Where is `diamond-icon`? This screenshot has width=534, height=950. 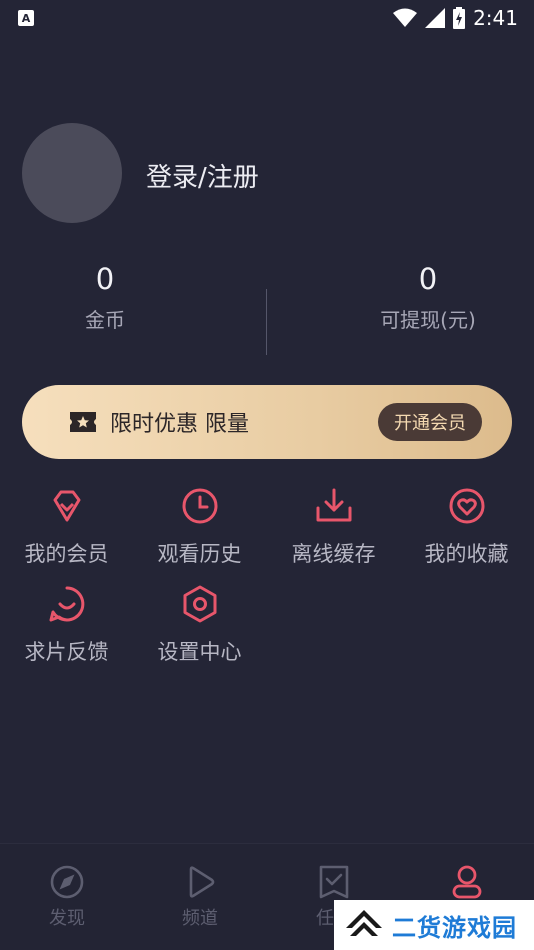
diamond-icon is located at coordinates (66, 506).